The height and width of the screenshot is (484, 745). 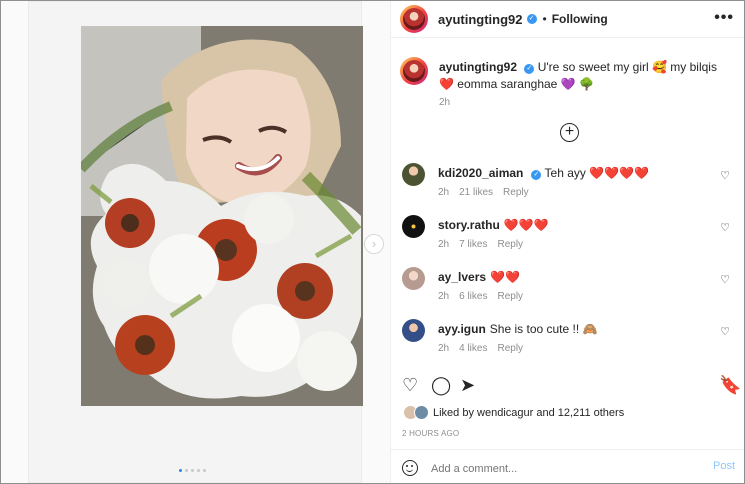 What do you see at coordinates (596, 173) in the screenshot?
I see `comment-body: Teh ayy ❤️❤️❤️❤️` at bounding box center [596, 173].